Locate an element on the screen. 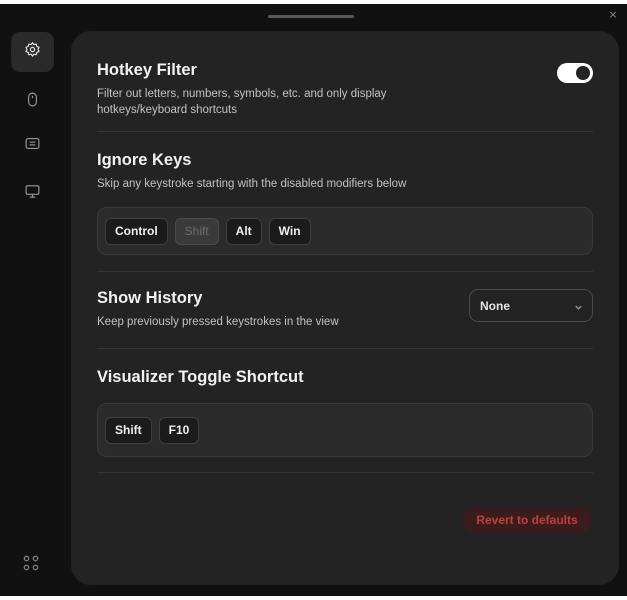 The width and height of the screenshot is (627, 600). sidebar-item-keyboard is located at coordinates (32, 146).